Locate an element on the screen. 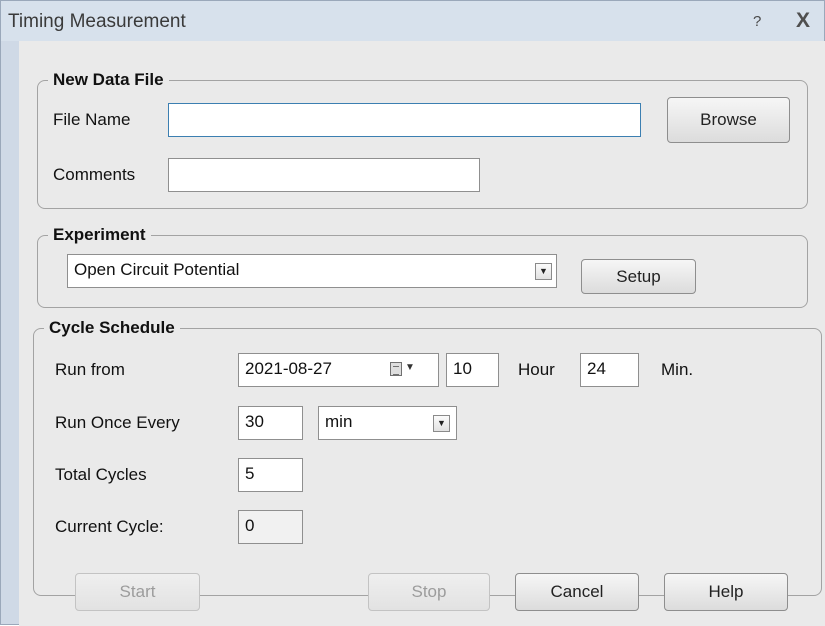 This screenshot has height=626, width=825. hour-input: 10 is located at coordinates (472, 370).